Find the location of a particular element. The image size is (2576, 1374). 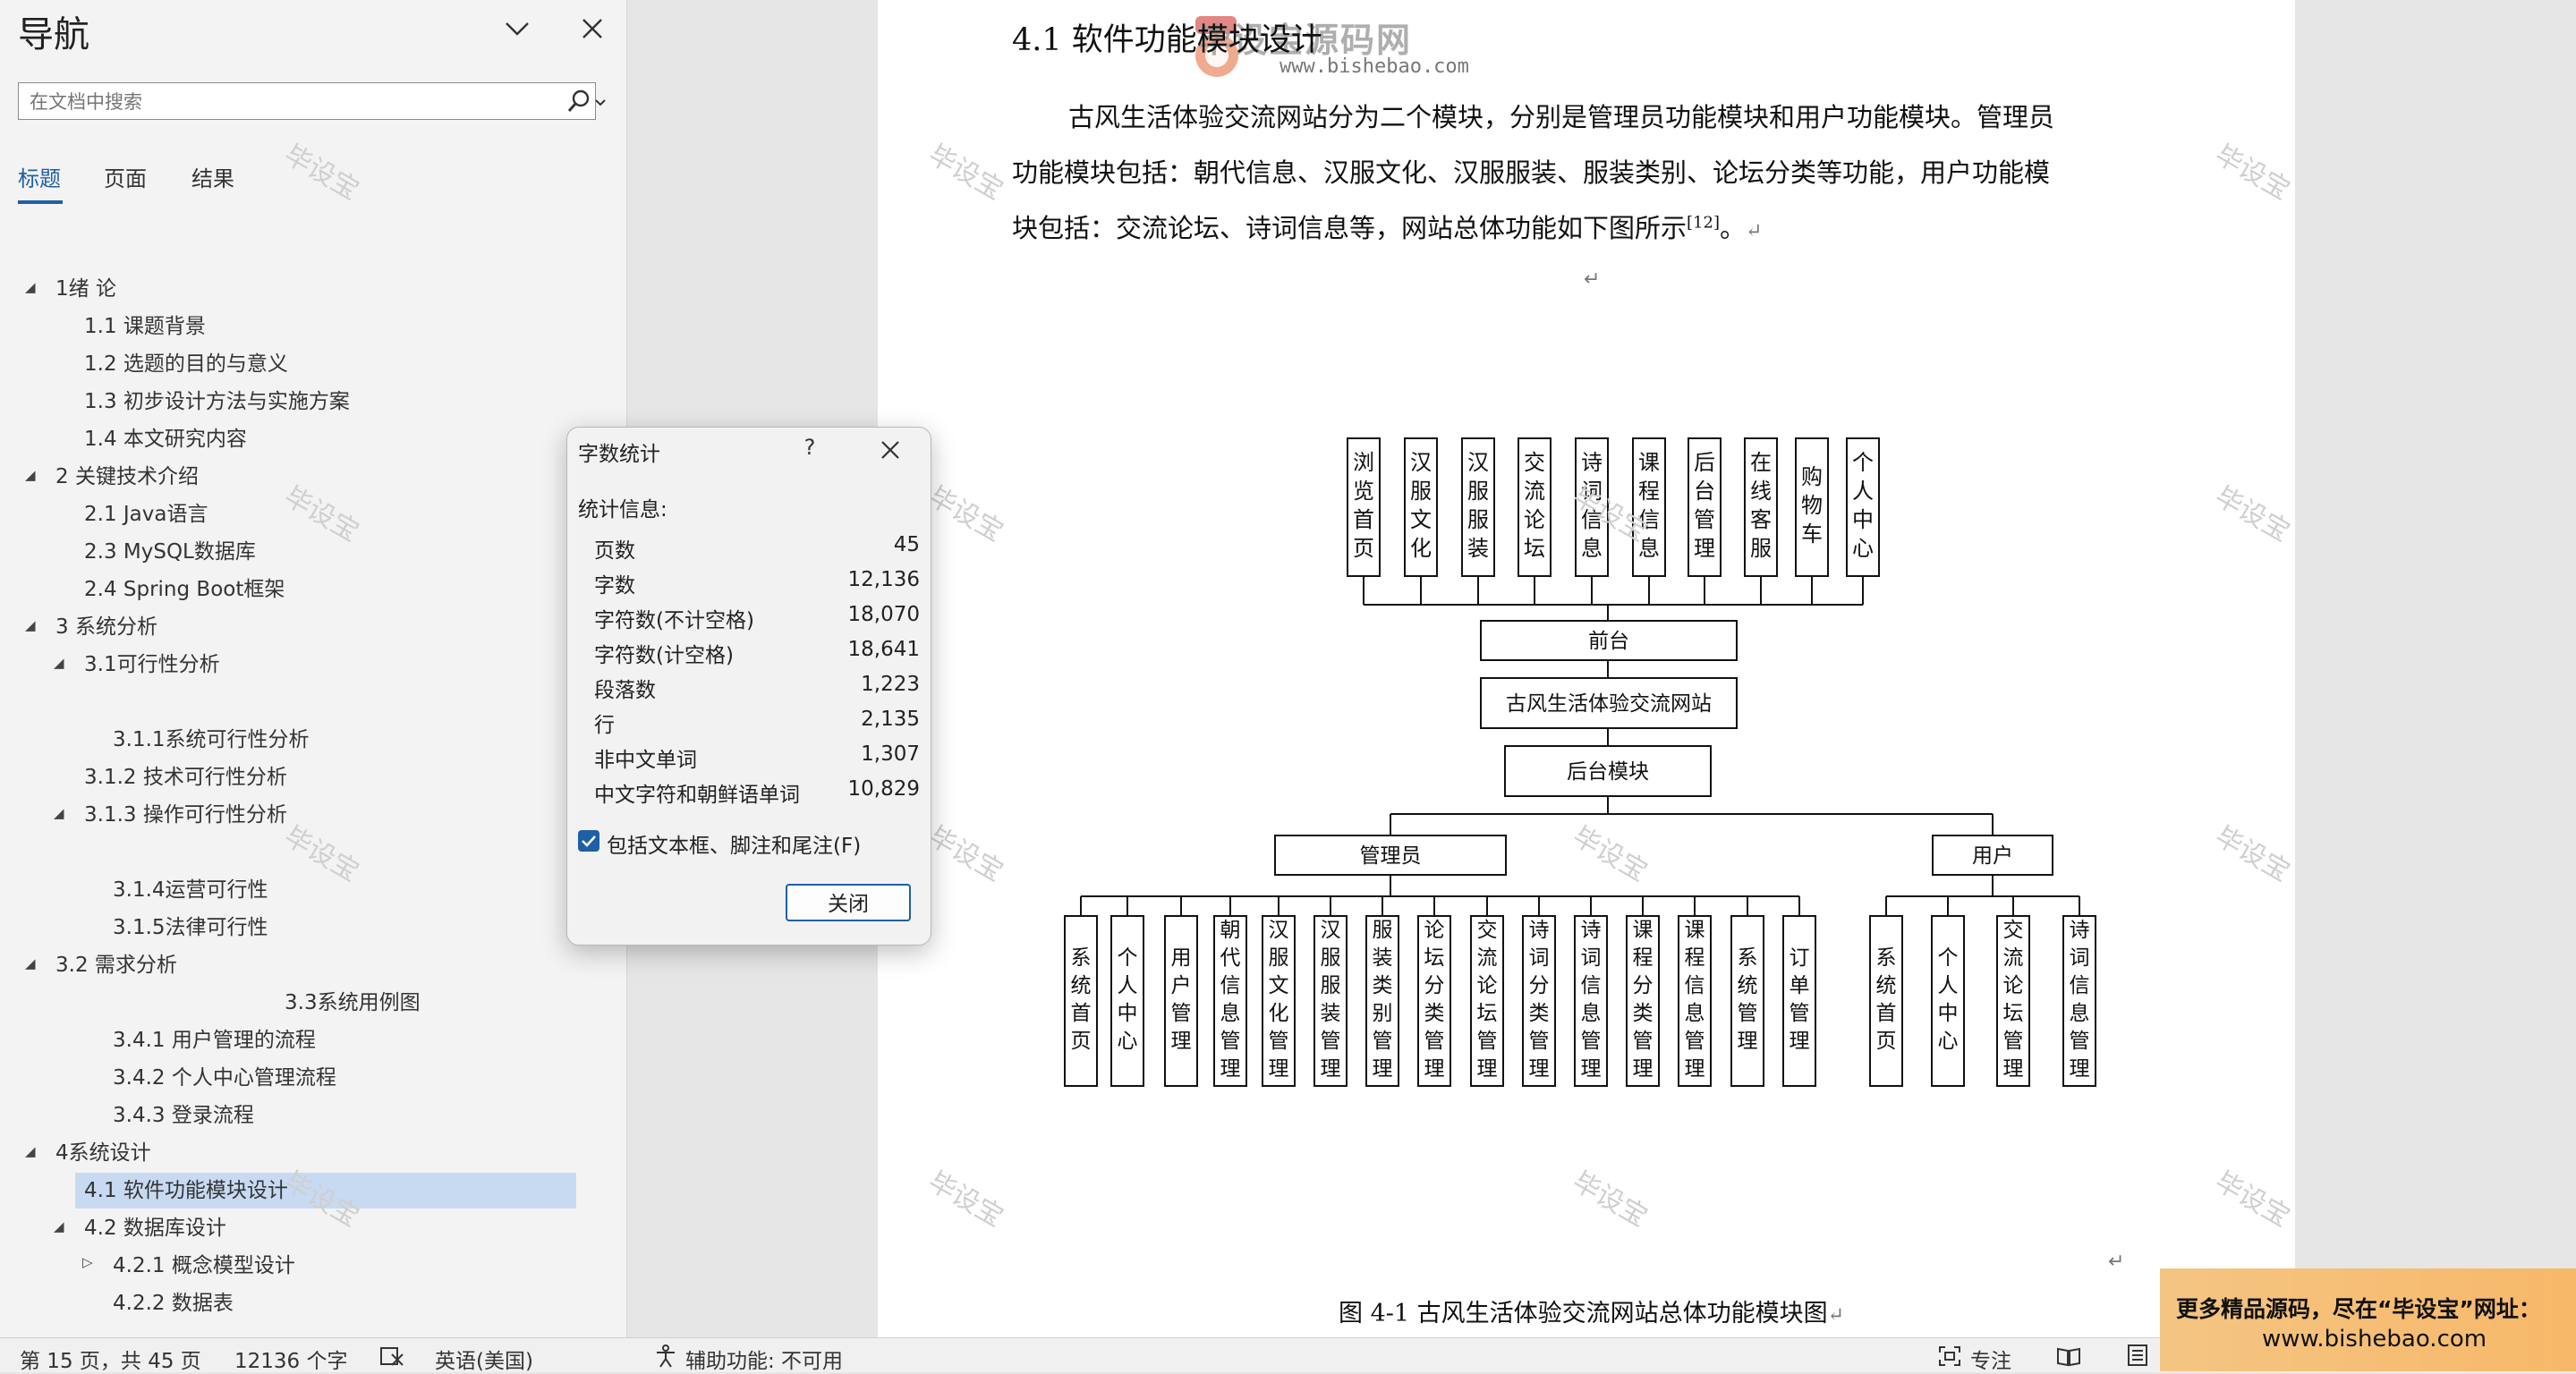

dialog-title: 字数统计 is located at coordinates (619, 454).